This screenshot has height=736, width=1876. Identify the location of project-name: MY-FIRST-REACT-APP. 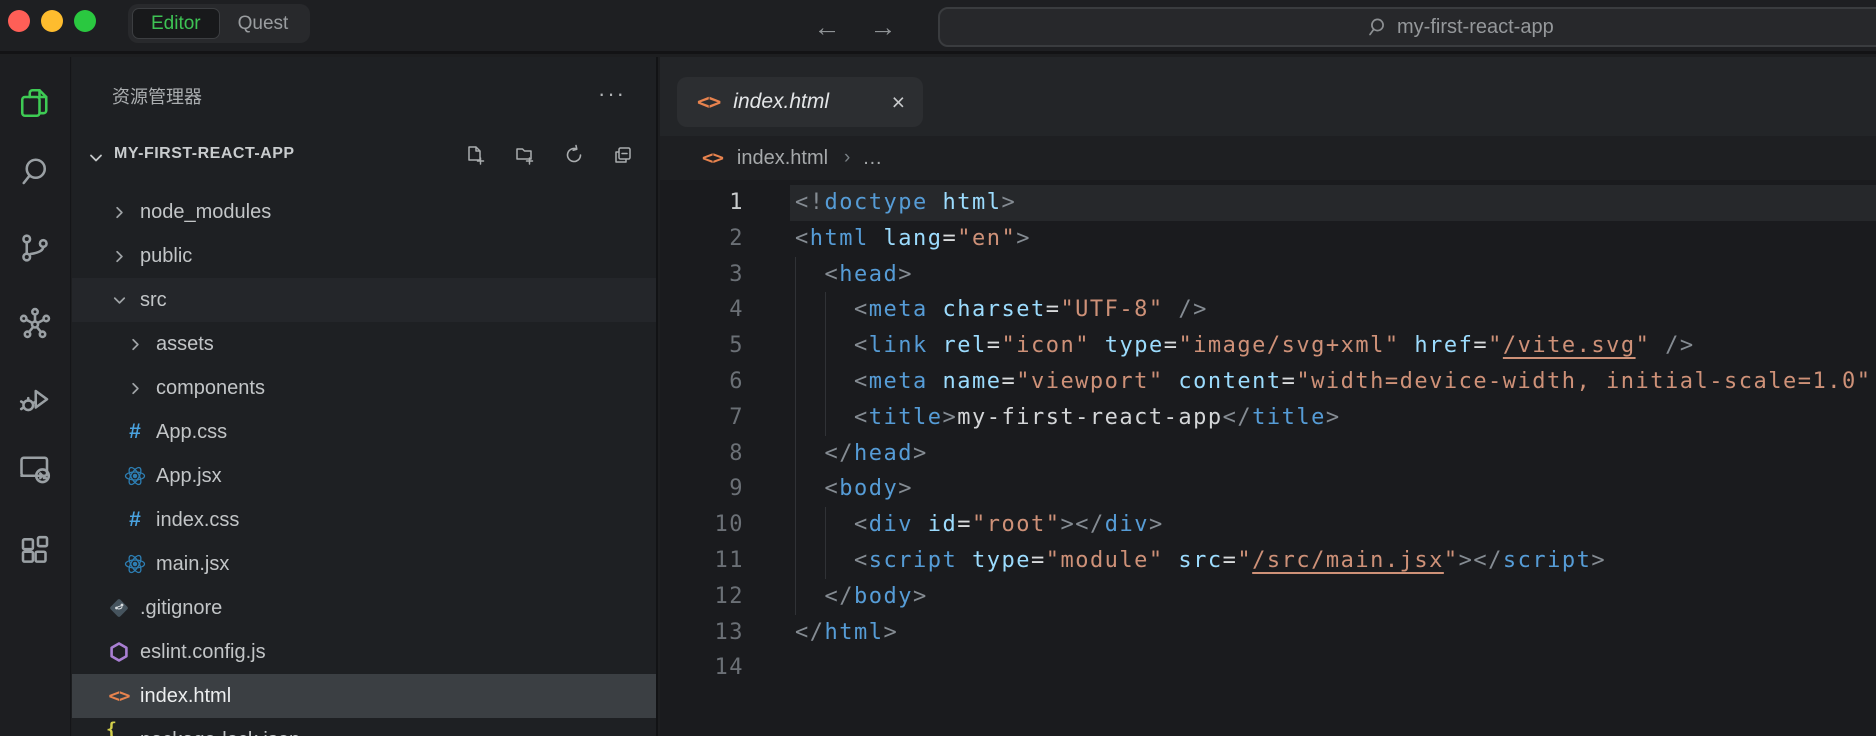
(204, 153).